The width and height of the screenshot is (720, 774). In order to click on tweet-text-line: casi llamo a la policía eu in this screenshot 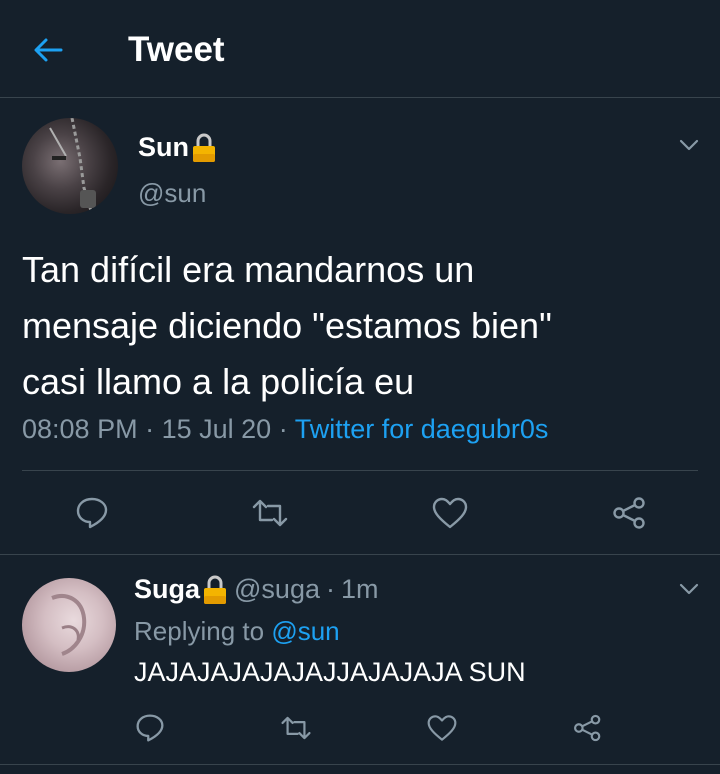, I will do `click(218, 381)`.